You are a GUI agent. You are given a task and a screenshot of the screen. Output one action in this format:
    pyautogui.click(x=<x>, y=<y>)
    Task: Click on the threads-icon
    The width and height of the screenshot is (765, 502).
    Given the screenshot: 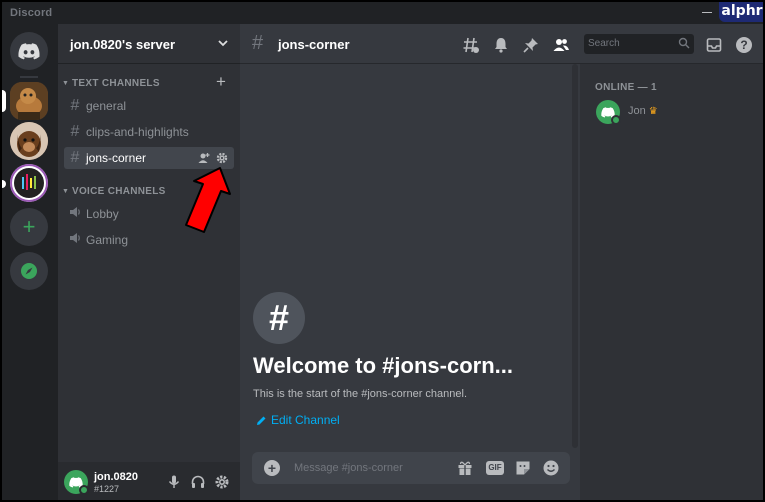 What is the action you would take?
    pyautogui.click(x=471, y=45)
    